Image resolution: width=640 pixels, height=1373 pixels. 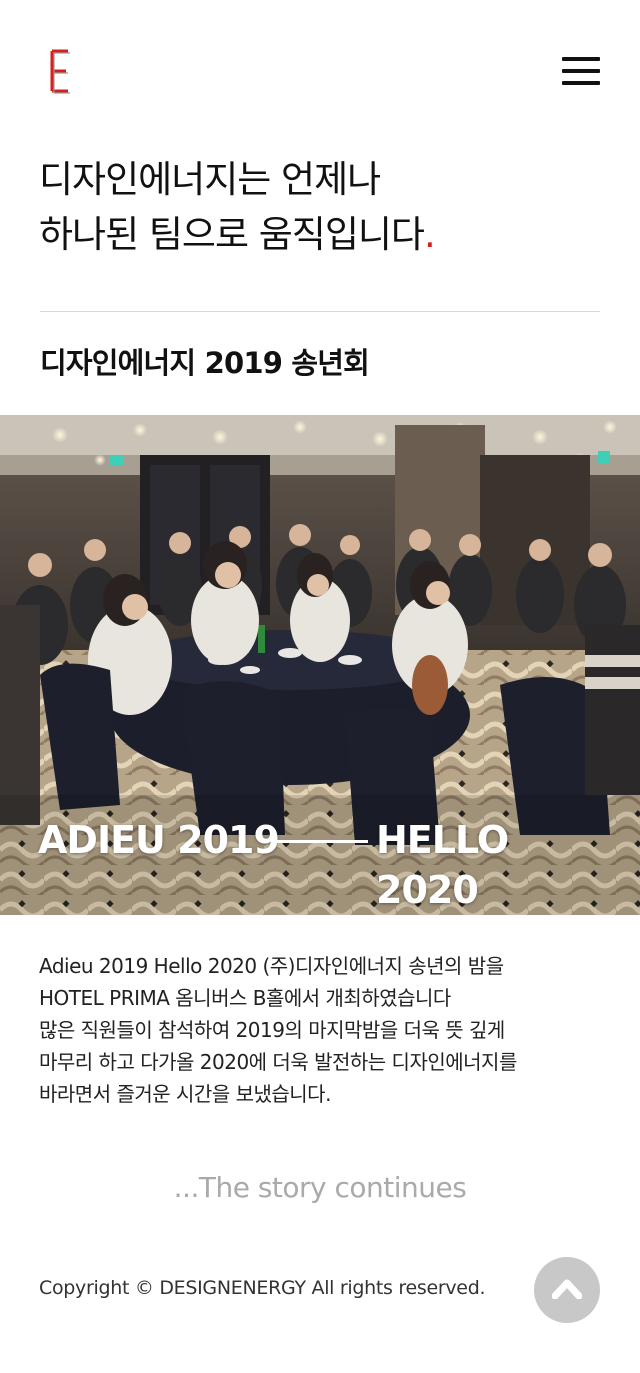 I want to click on body-line: 바라면서 즐거운 시간을 보냈습니다., so click(x=185, y=1094).